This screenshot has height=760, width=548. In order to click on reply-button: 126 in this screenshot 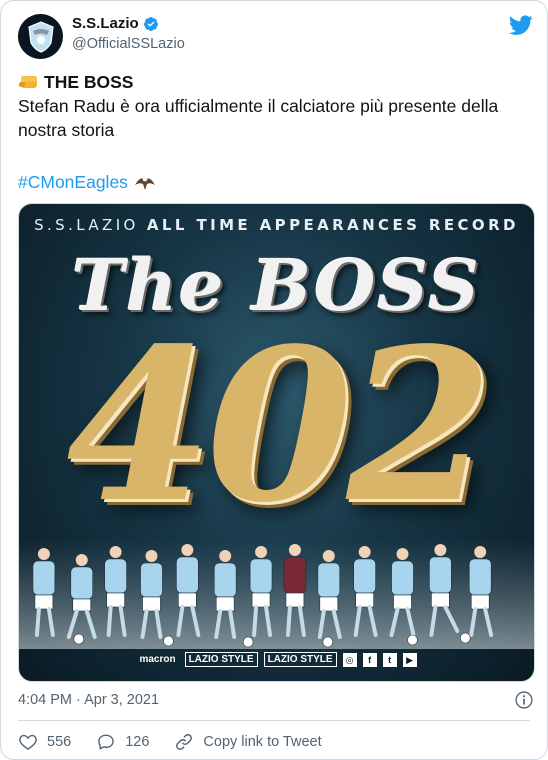, I will do `click(122, 742)`.